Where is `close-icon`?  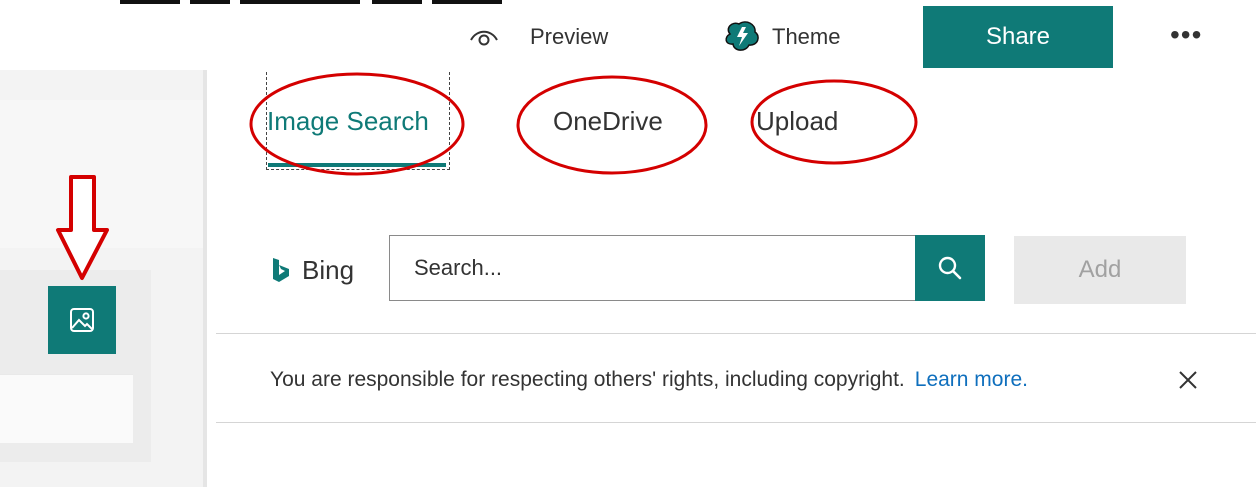 close-icon is located at coordinates (1188, 380).